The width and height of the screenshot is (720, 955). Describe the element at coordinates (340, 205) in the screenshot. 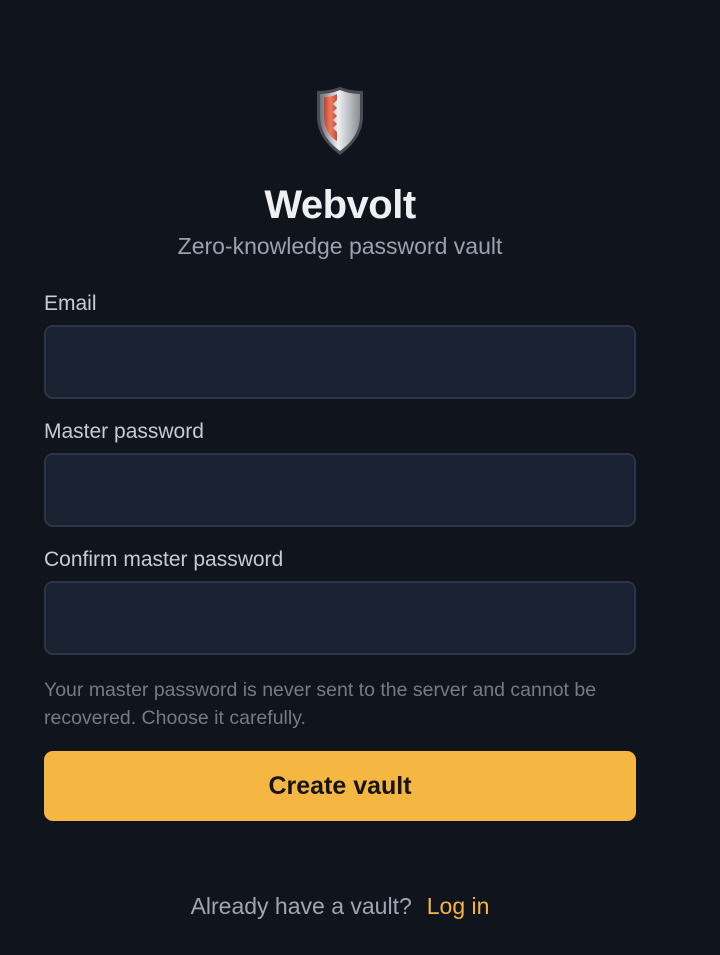

I see `app-title: Webvolt` at that location.